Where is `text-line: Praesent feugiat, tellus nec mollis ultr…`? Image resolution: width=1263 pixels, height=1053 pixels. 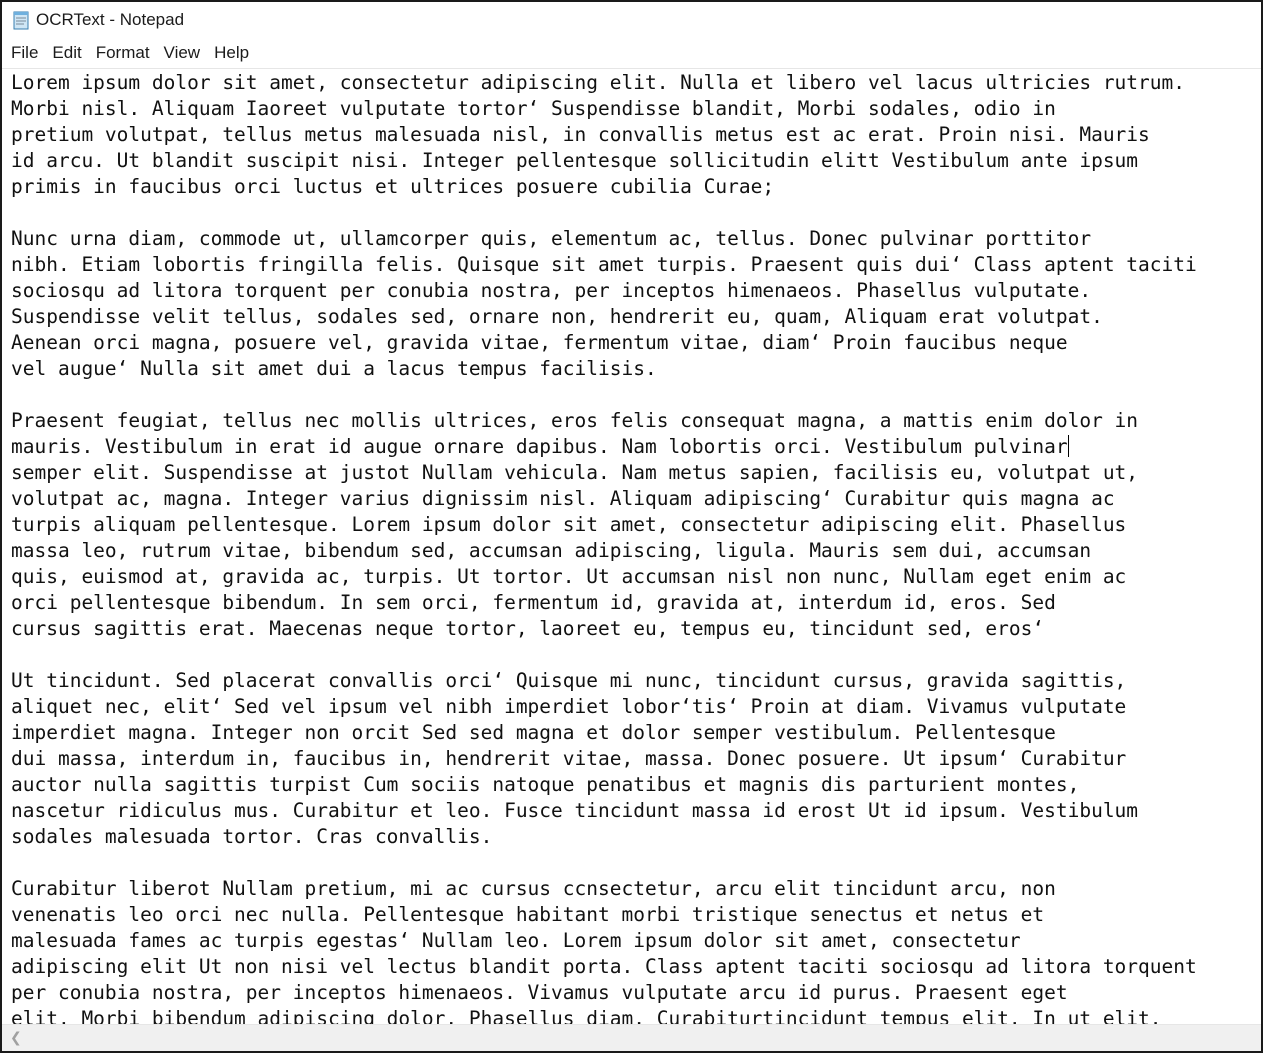 text-line: Praesent feugiat, tellus nec mollis ultr… is located at coordinates (575, 420).